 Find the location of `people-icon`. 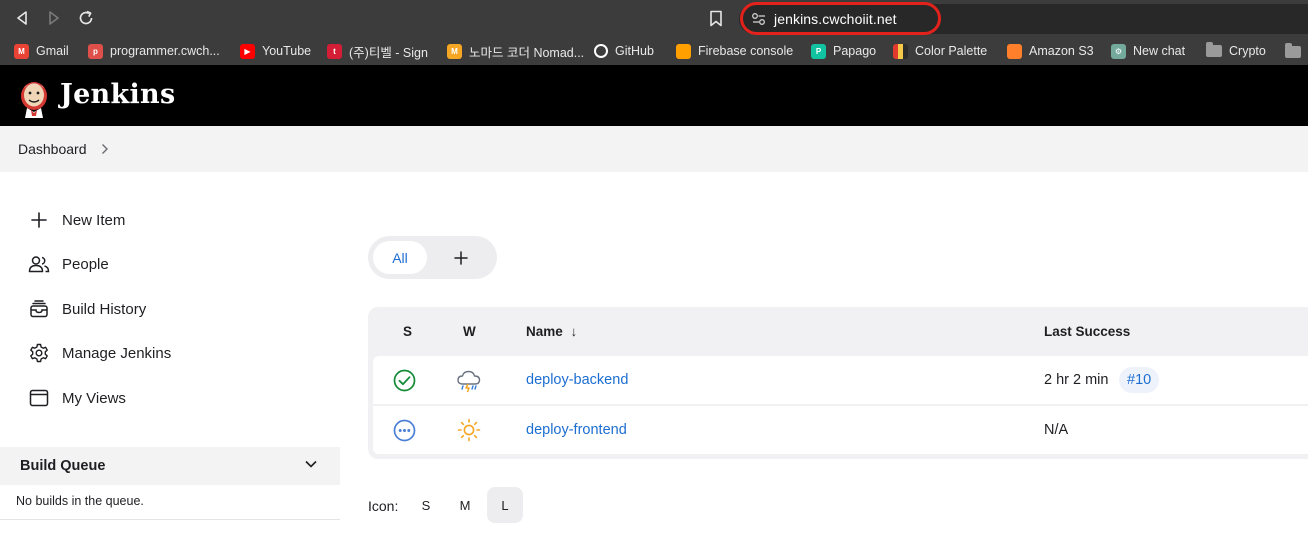

people-icon is located at coordinates (39, 264).